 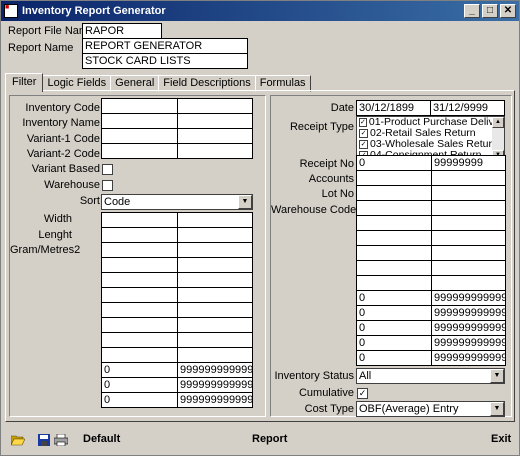 What do you see at coordinates (101, 439) in the screenshot?
I see `default-button: Default` at bounding box center [101, 439].